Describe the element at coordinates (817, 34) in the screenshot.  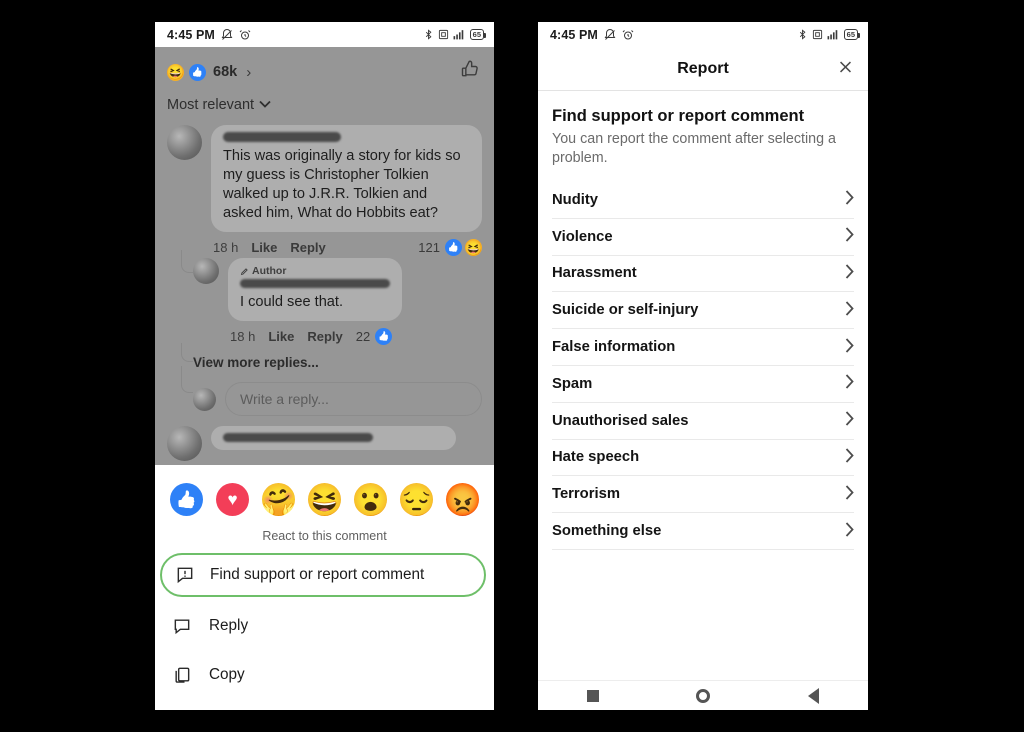
I see `screenshot-icon` at that location.